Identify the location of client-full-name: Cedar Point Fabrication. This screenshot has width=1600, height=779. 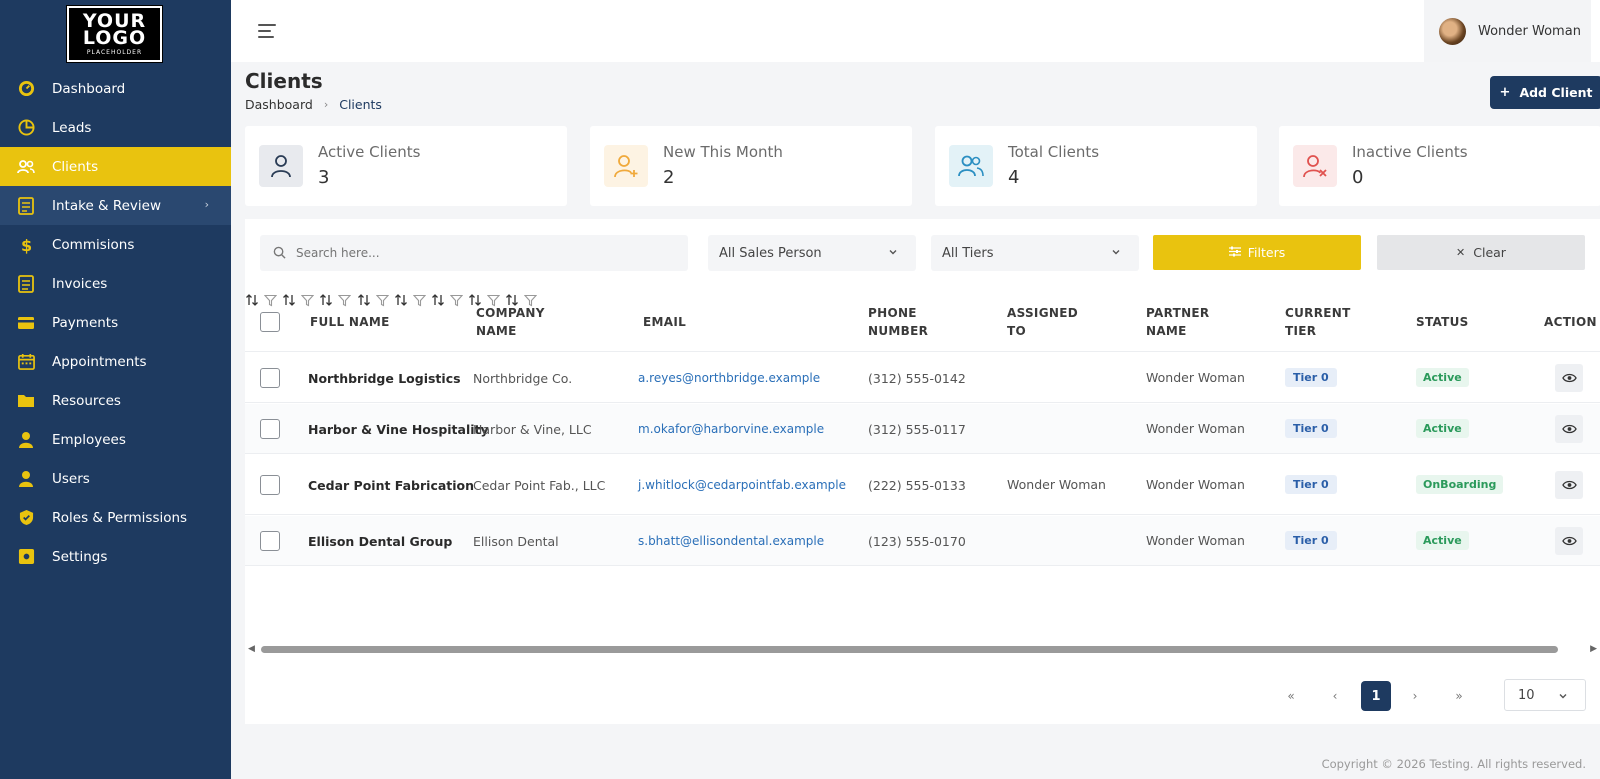
(391, 485).